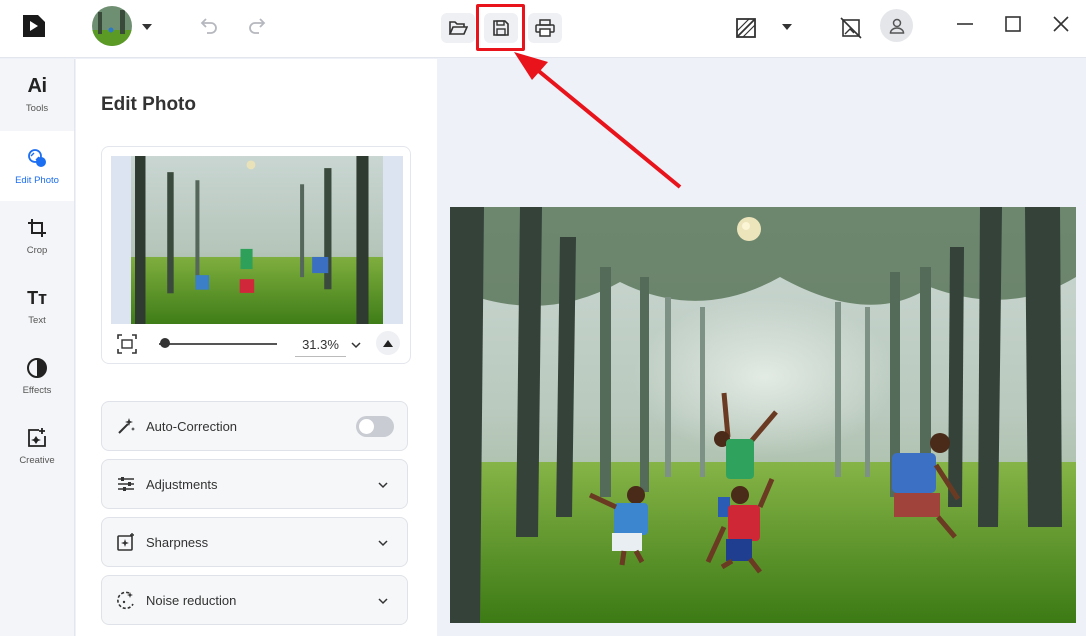 This screenshot has width=1086, height=636. I want to click on navigator-viewport, so click(257, 240).